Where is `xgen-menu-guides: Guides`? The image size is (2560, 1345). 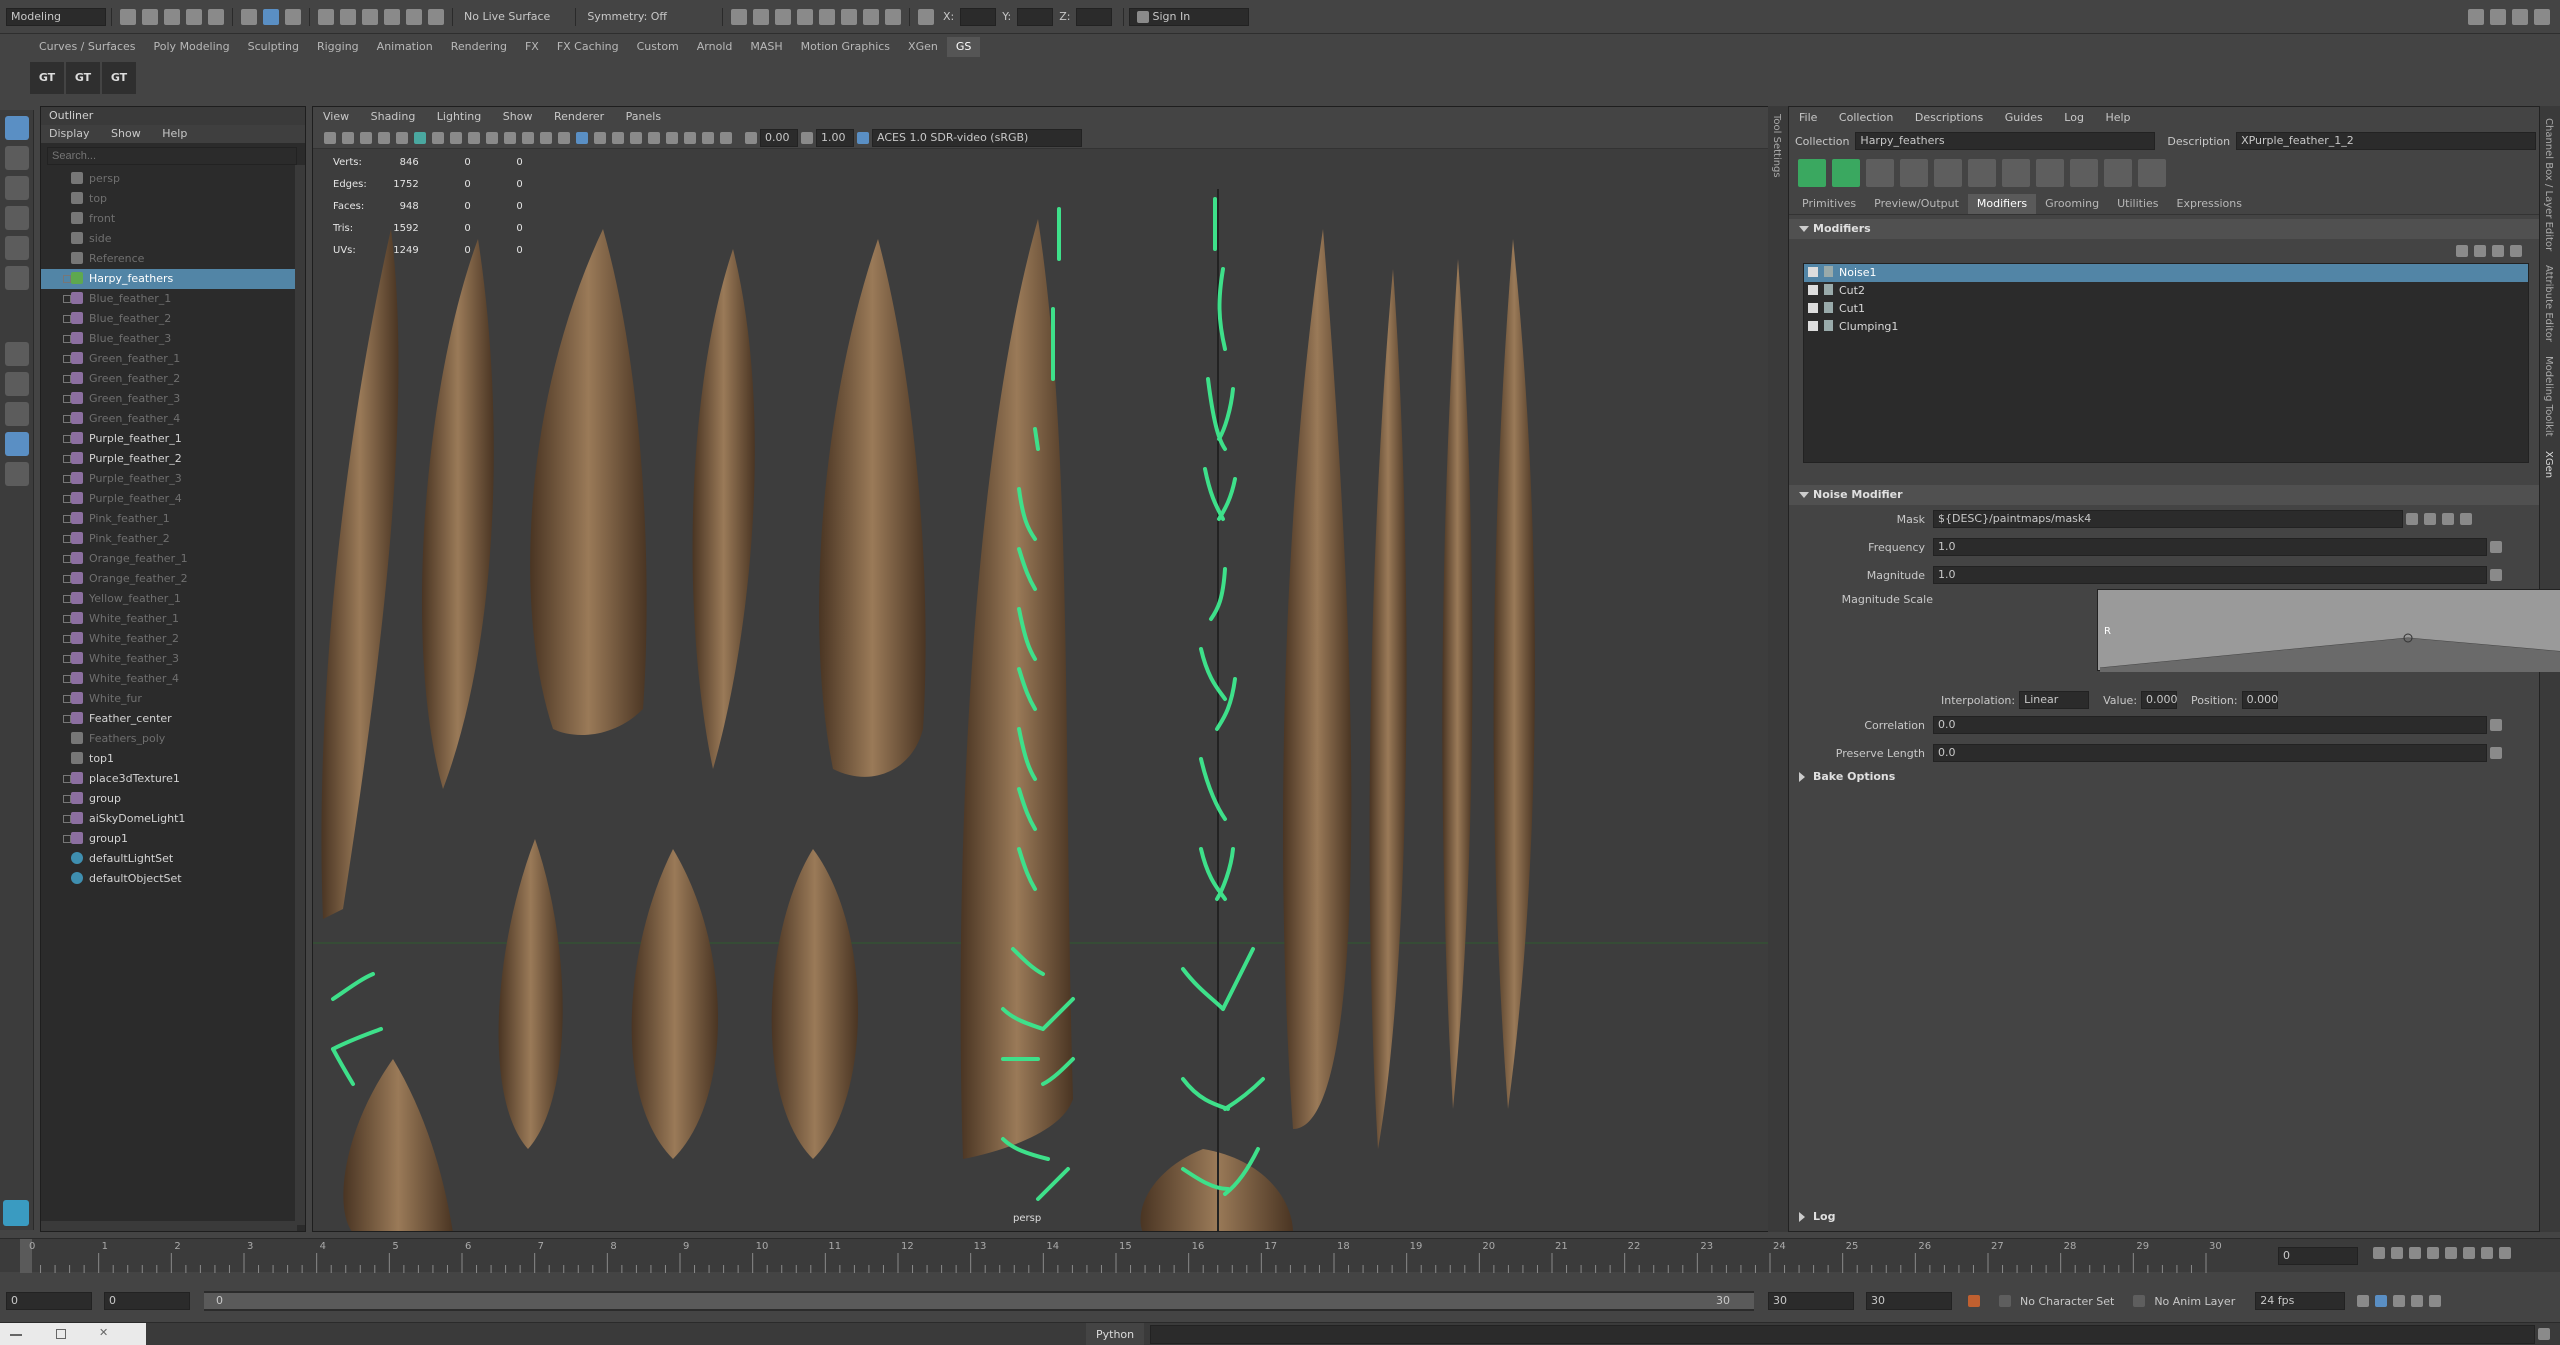 xgen-menu-guides: Guides is located at coordinates (2024, 117).